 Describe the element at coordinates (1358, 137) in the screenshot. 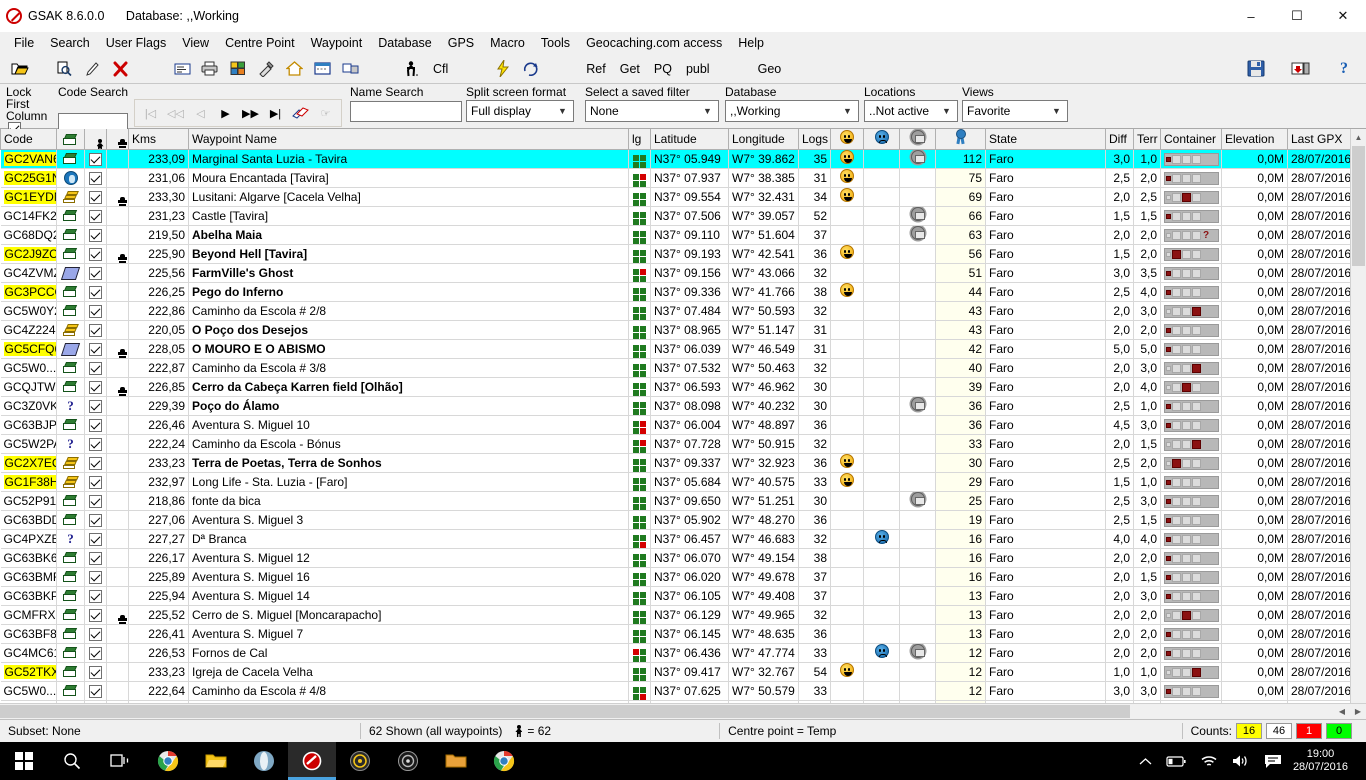

I see `scroll-up-button: ▲` at that location.